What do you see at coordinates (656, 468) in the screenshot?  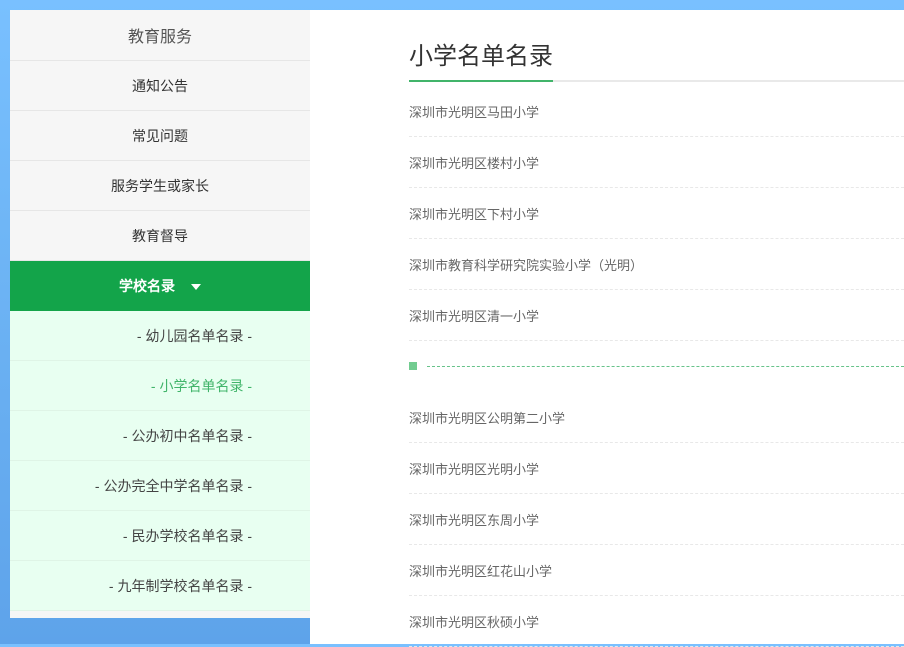 I see `list-item: 深圳市光明区光明小学` at bounding box center [656, 468].